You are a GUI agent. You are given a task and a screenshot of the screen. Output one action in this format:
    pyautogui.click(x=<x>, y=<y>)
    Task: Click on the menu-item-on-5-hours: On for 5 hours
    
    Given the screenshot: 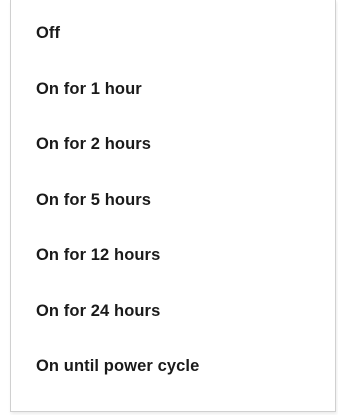 What is the action you would take?
    pyautogui.click(x=173, y=205)
    